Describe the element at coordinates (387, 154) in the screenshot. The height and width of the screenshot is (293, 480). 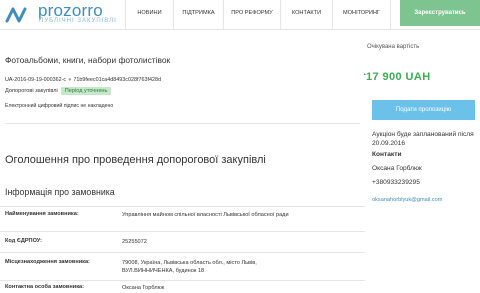
I see `contacts-heading: Контакти` at that location.